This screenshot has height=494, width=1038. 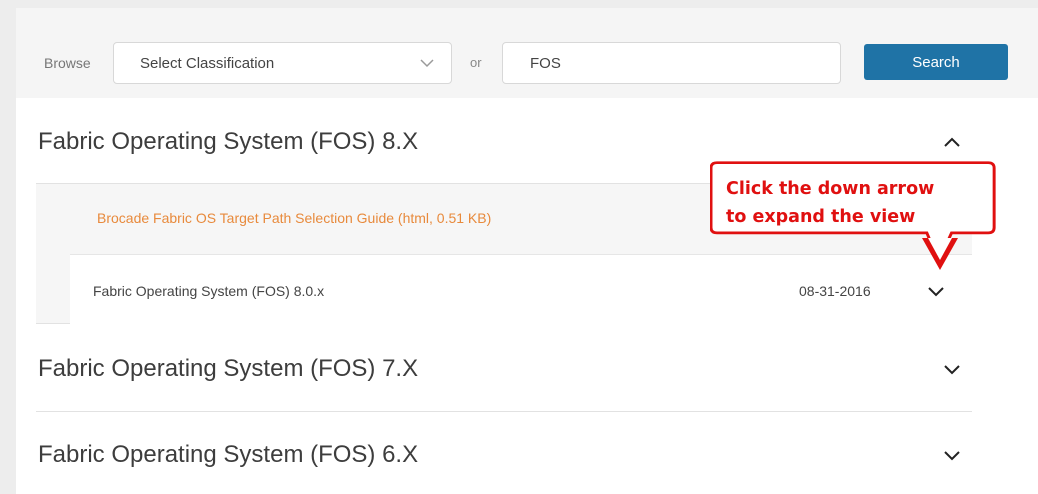 I want to click on section-title: Fabric Operating System (FOS) 6.X, so click(x=228, y=454).